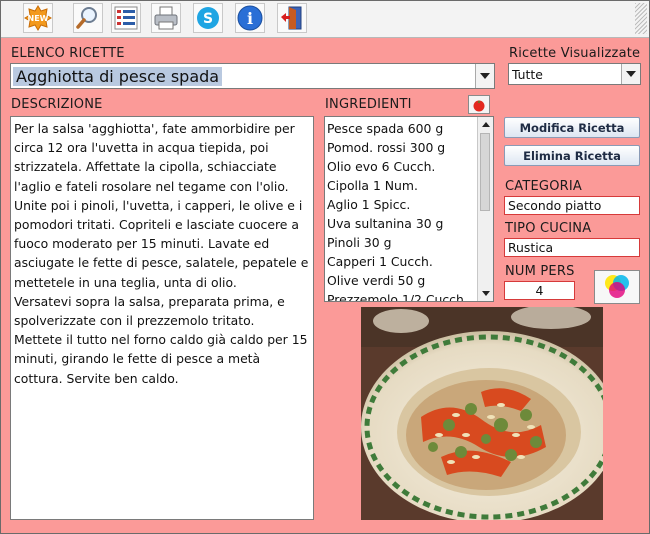 The width and height of the screenshot is (650, 534). I want to click on ingredient-item: Olio evo 6 Cucch., so click(409, 166).